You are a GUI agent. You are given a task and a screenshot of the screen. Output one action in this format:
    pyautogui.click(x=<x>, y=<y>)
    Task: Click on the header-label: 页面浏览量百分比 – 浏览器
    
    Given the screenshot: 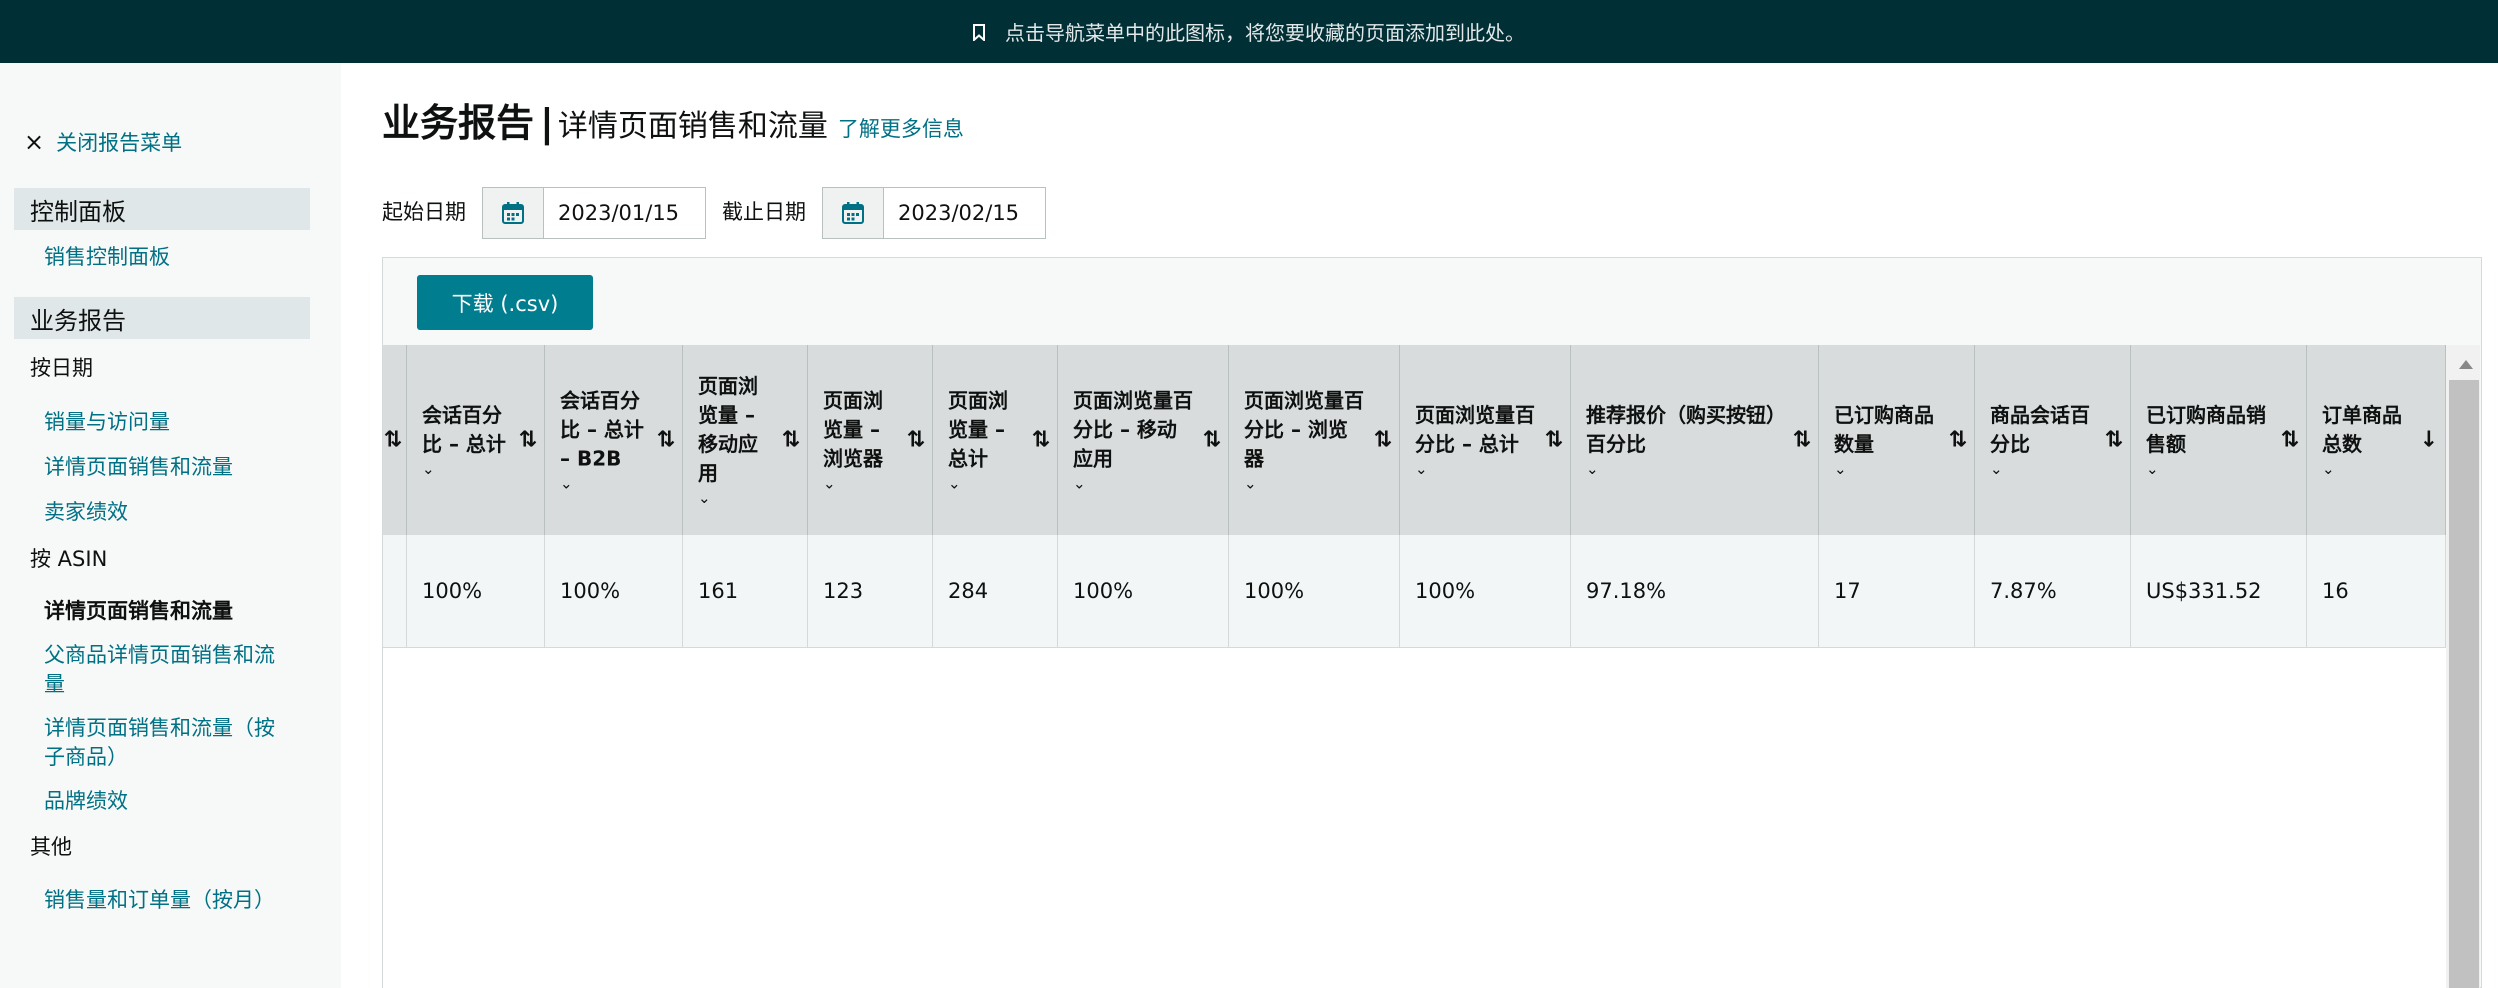 What is the action you would take?
    pyautogui.click(x=1304, y=429)
    